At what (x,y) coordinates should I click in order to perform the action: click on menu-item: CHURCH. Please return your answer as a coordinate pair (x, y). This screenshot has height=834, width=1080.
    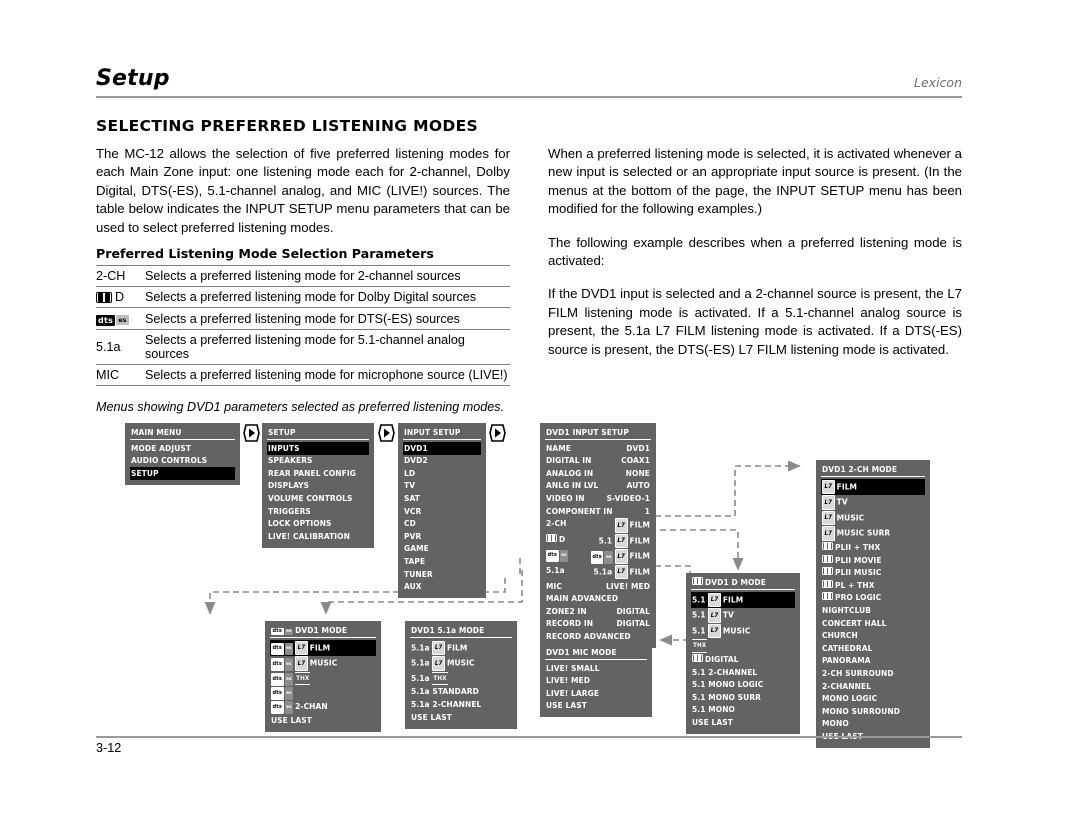
    Looking at the image, I should click on (873, 636).